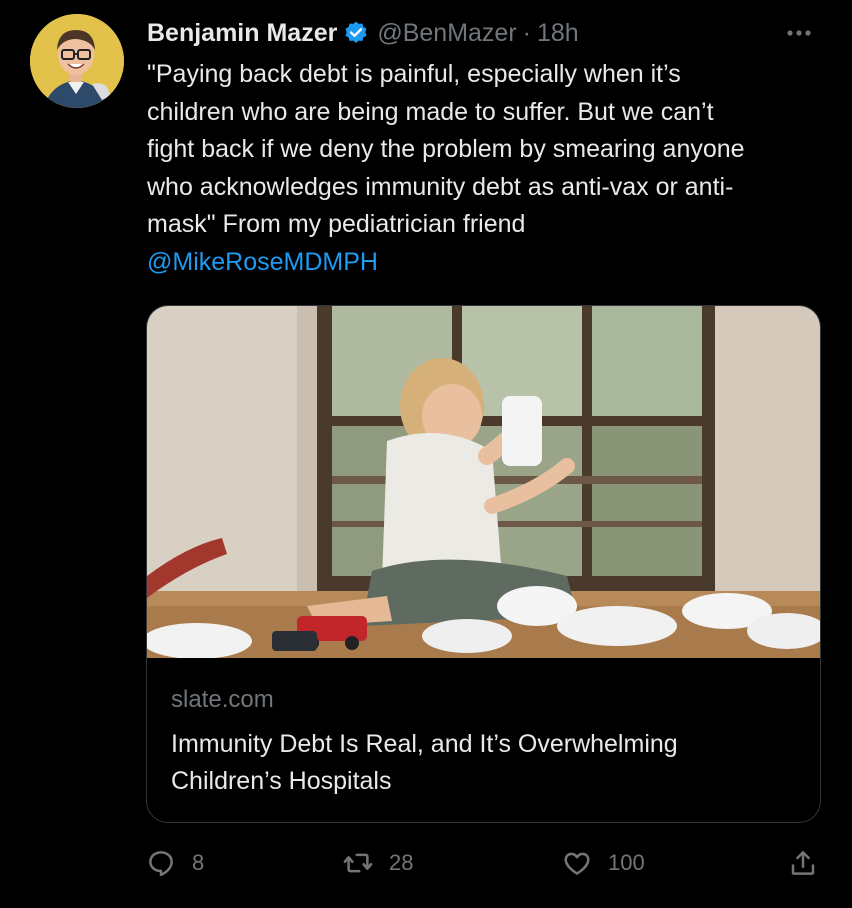  I want to click on reply-count: 8, so click(198, 862).